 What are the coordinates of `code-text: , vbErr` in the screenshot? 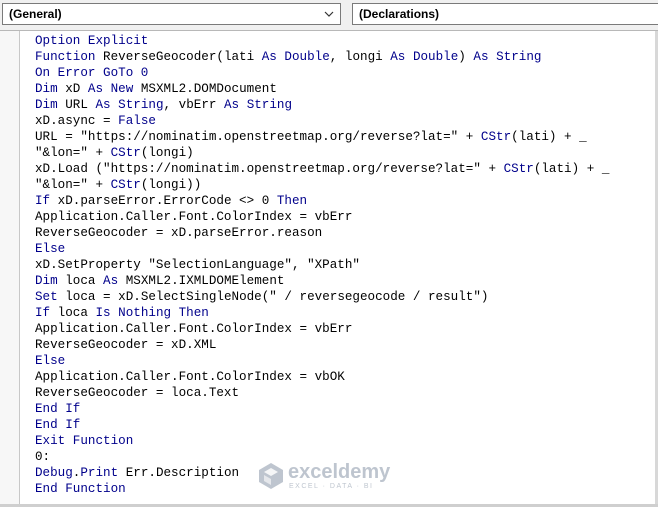 It's located at (193, 105).